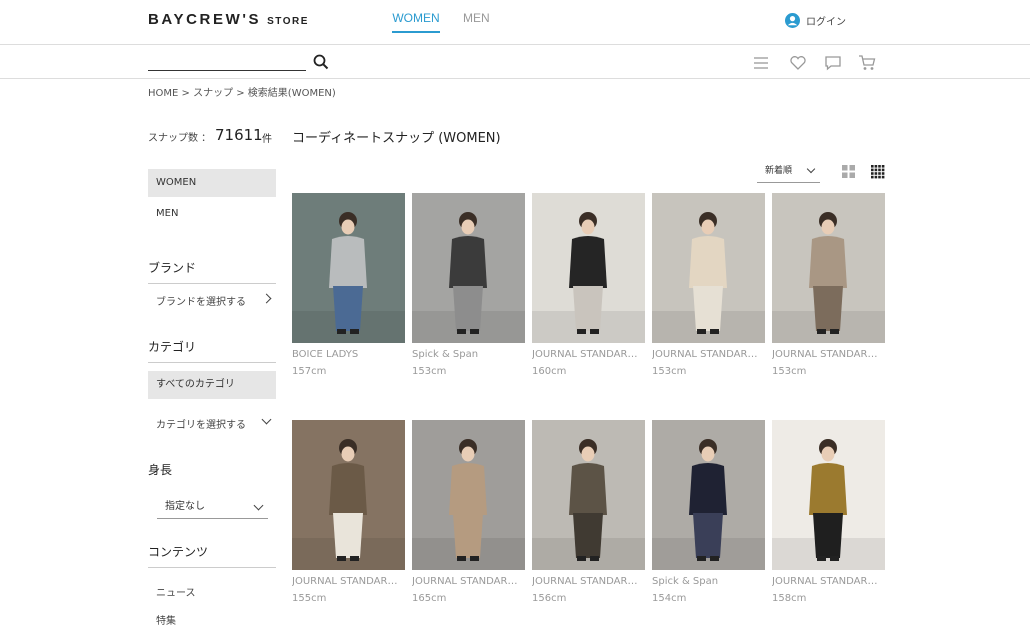 This screenshot has width=1030, height=627. I want to click on header-divider, so click(515, 44).